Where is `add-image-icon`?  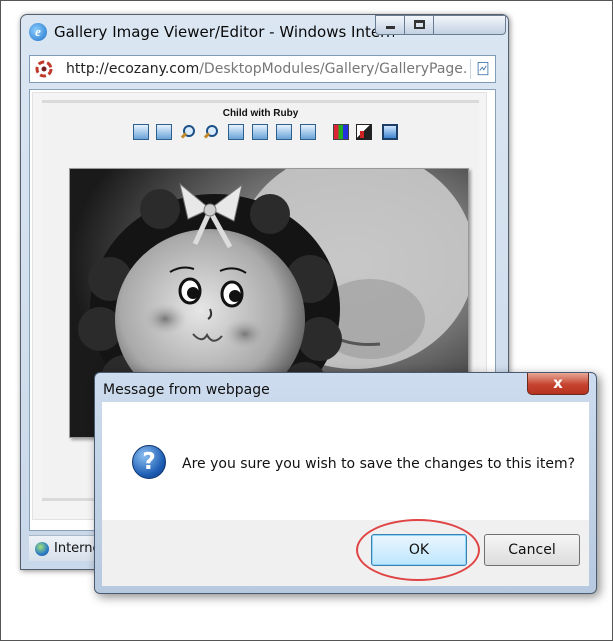 add-image-icon is located at coordinates (141, 132).